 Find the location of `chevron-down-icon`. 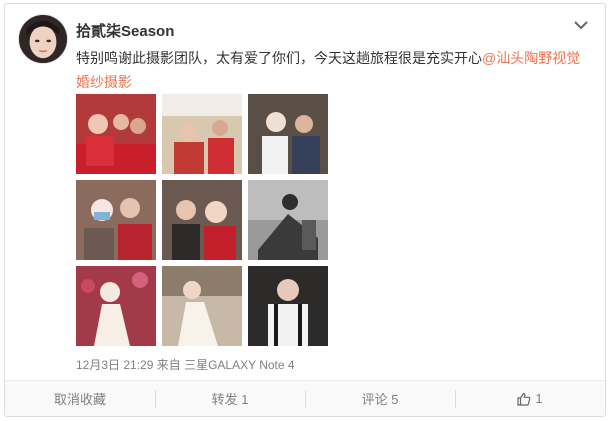

chevron-down-icon is located at coordinates (581, 24).